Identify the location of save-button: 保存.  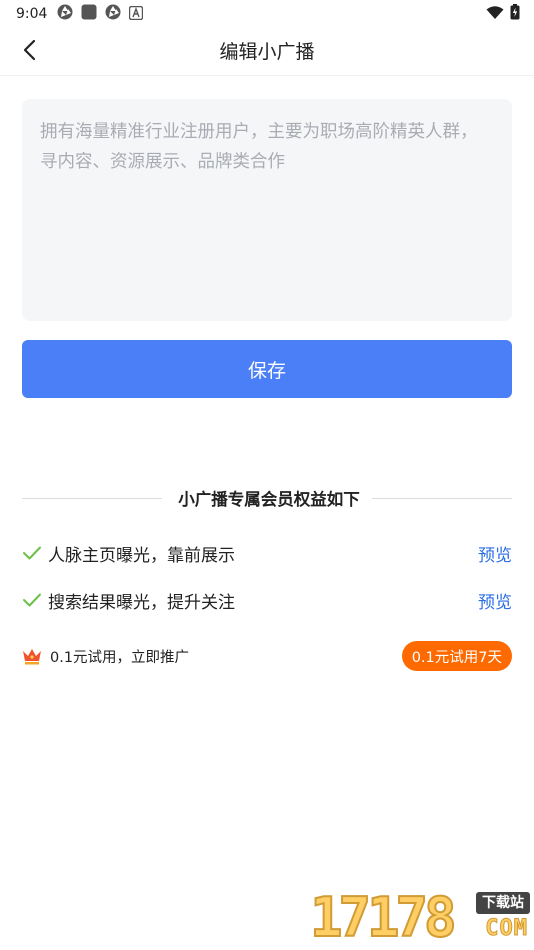
(267, 369).